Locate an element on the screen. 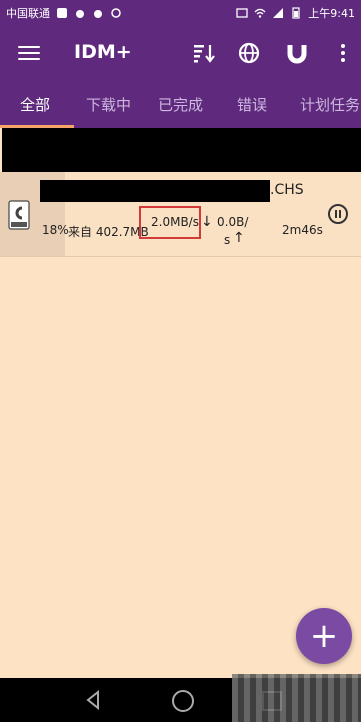 The width and height of the screenshot is (361, 722). camera-icon is located at coordinates (116, 13).